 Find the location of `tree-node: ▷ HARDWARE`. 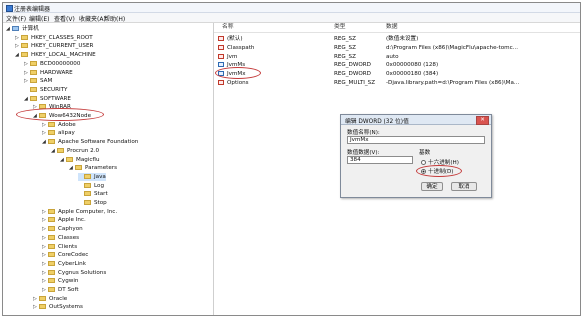

tree-node: ▷ HARDWARE is located at coordinates (48, 73).